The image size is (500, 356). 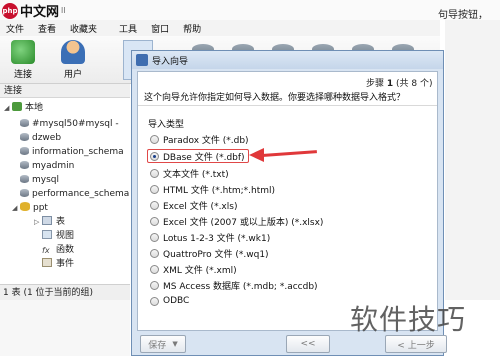 What do you see at coordinates (463, 15) in the screenshot?
I see `background-hint-text: 句导按钮，` at bounding box center [463, 15].